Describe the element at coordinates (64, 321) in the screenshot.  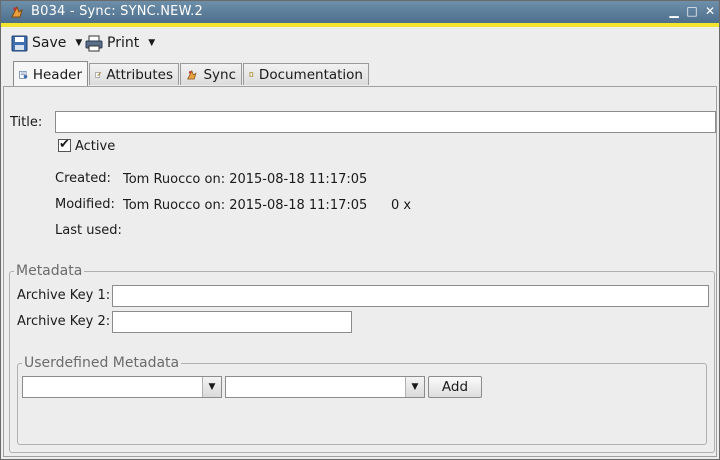
I see `archive-key2-label: Archive Key 2:` at that location.